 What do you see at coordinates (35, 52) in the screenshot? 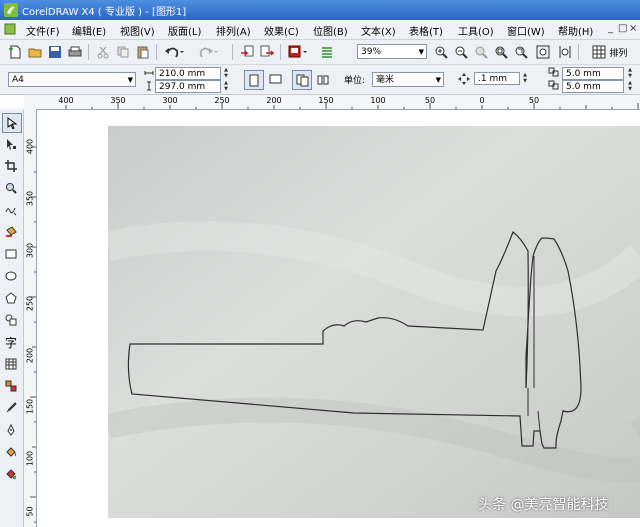
I see `open-button` at bounding box center [35, 52].